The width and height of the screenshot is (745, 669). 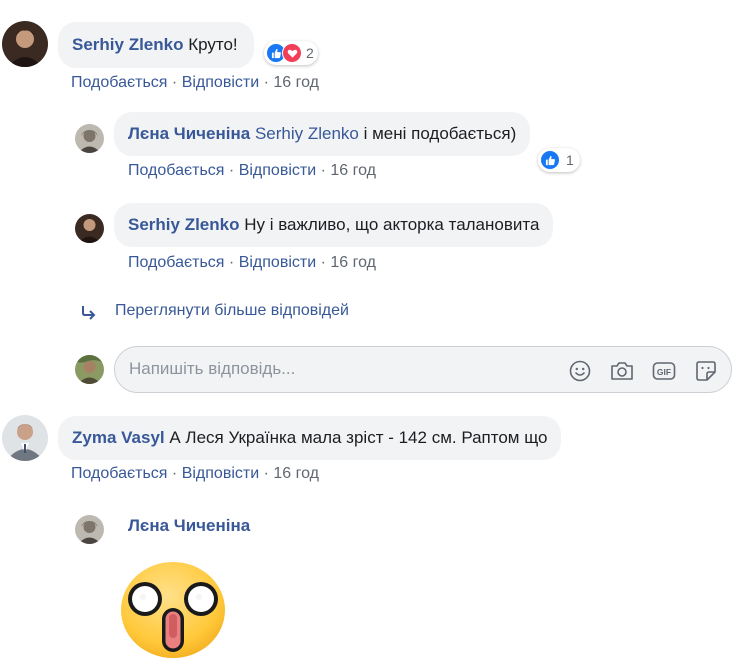 I want to click on like-icon, so click(x=550, y=160).